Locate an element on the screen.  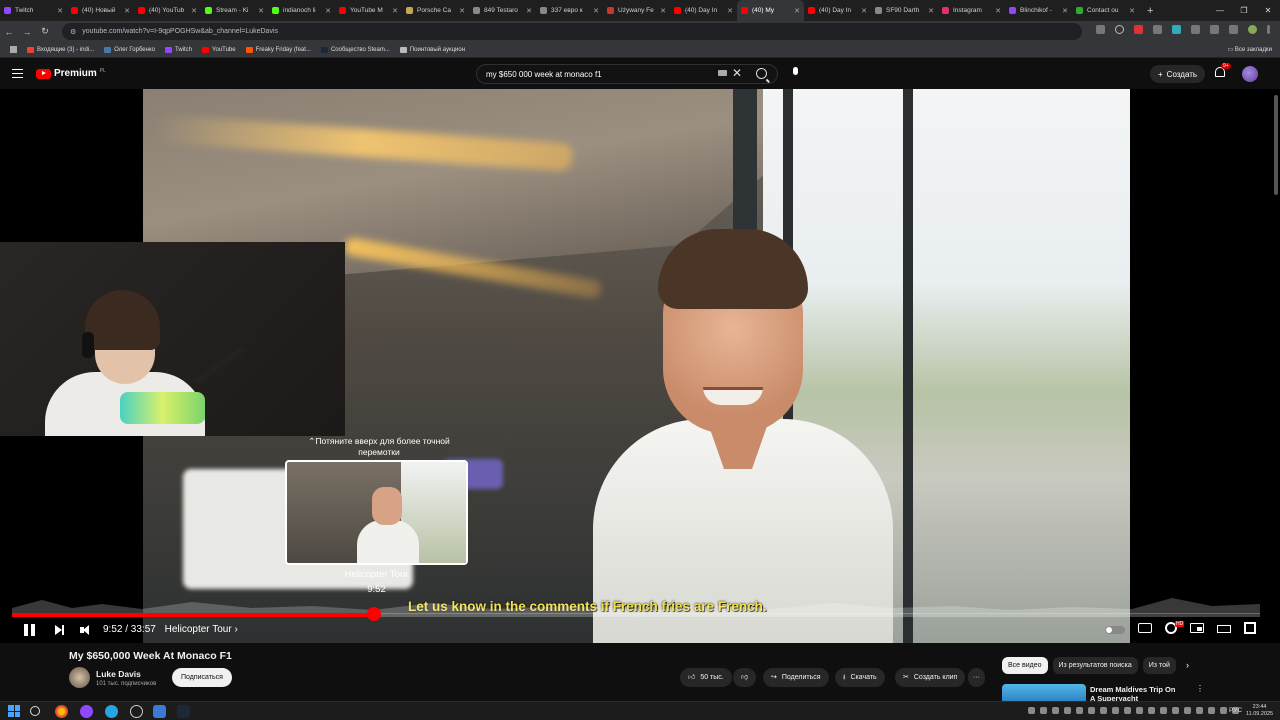
browser-tab: (40) Новый ✕ is located at coordinates (100, 10).